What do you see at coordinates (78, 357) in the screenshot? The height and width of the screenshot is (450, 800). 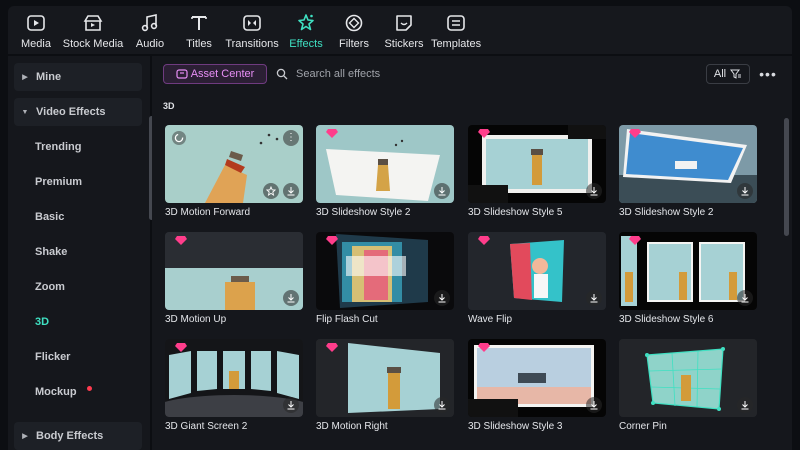 I see `sidebar-item-flicker: Flicker` at bounding box center [78, 357].